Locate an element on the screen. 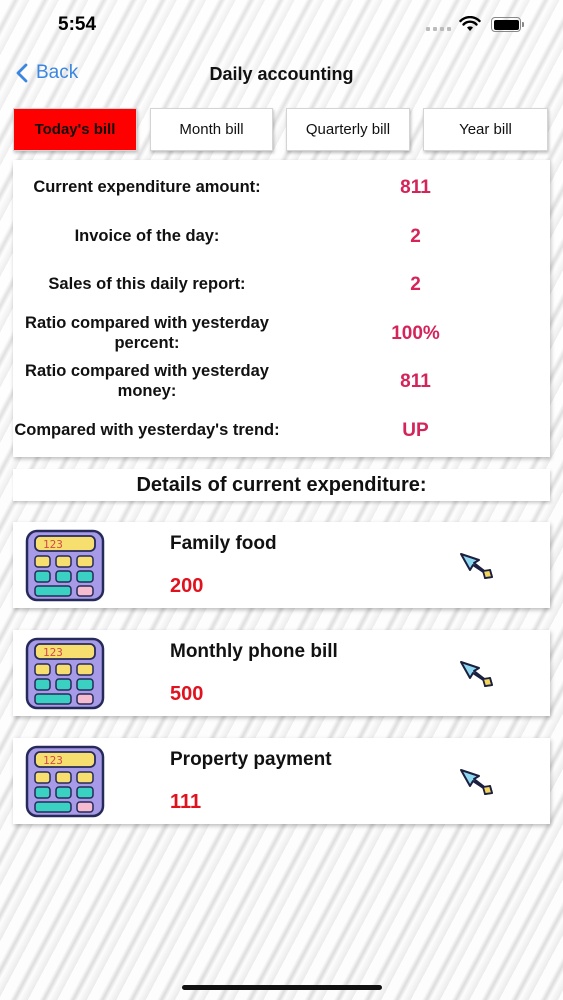 Image resolution: width=563 pixels, height=1000 pixels. tab-month-bill: Month bill is located at coordinates (211, 129).